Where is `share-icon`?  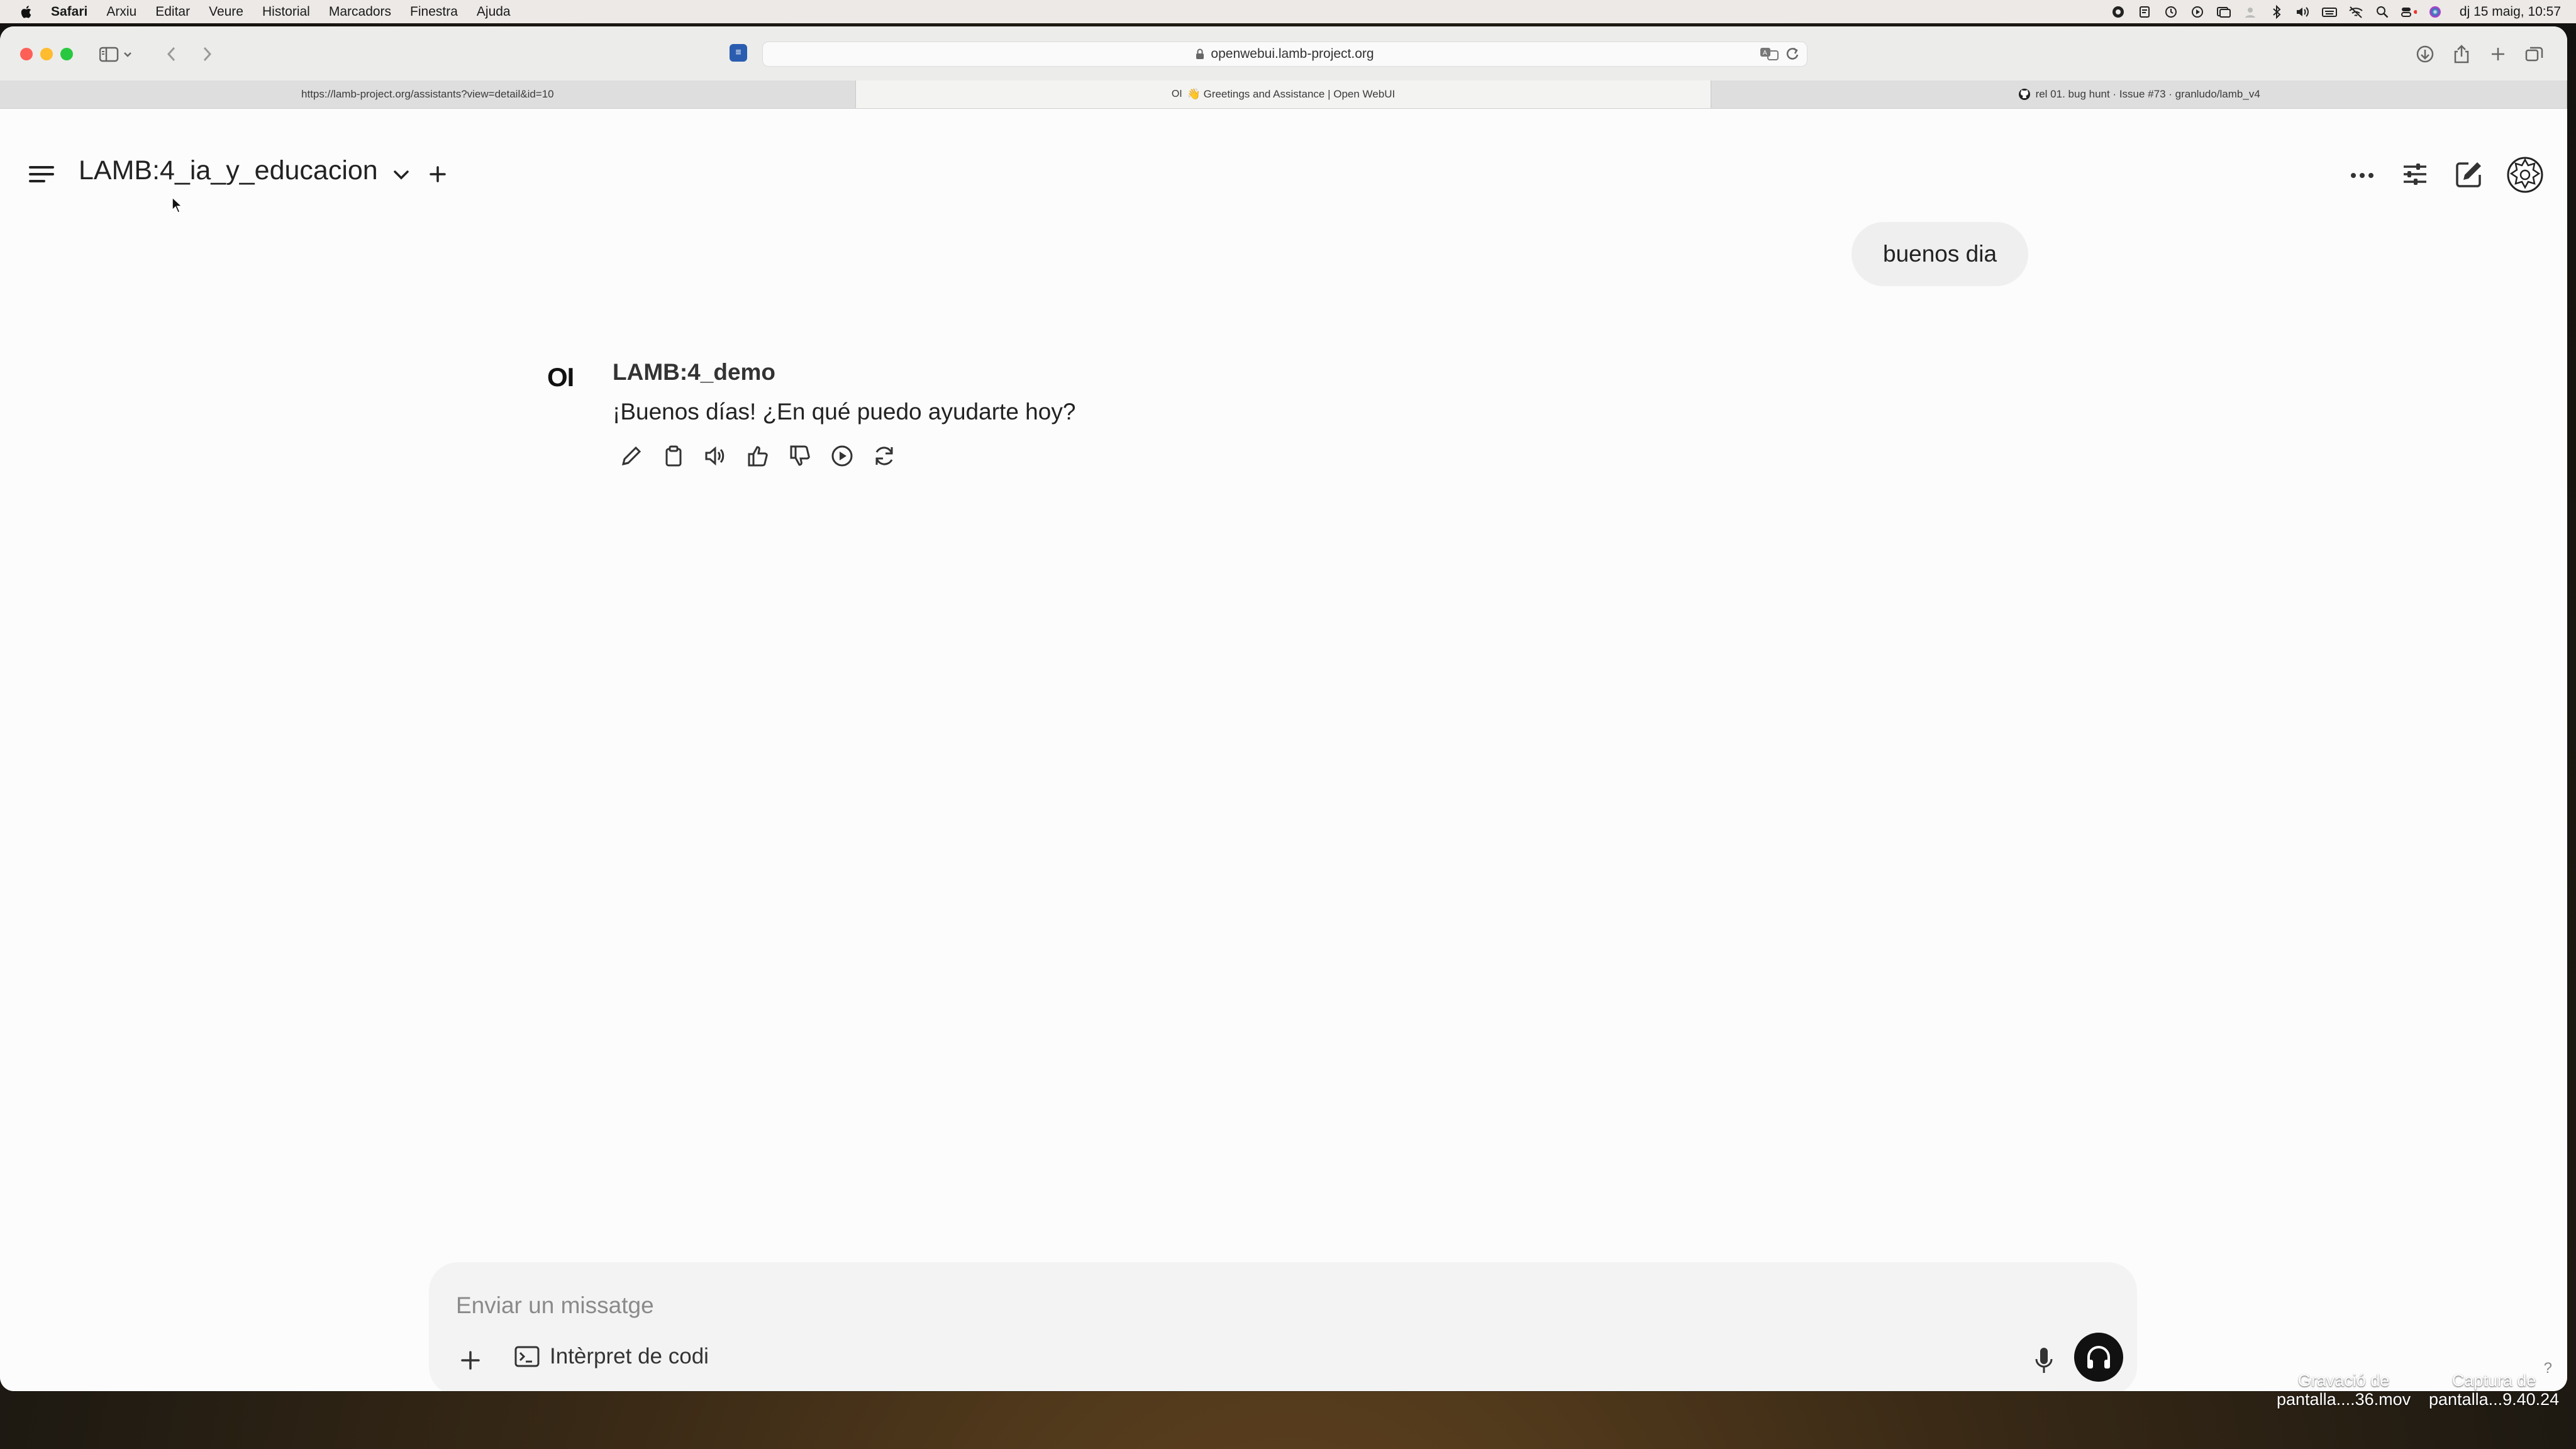
share-icon is located at coordinates (2461, 54).